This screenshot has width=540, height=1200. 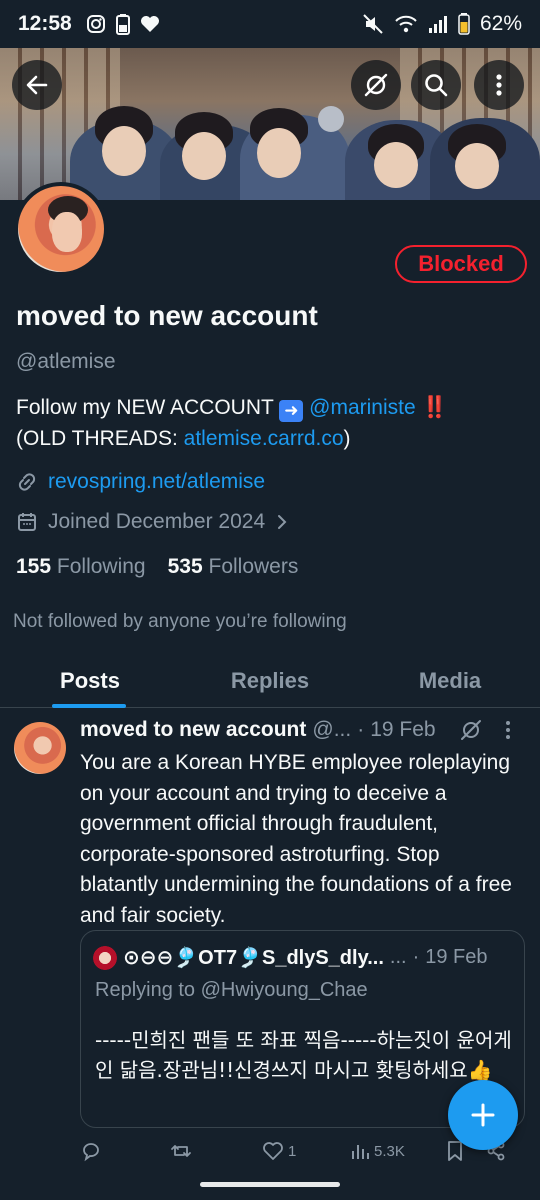 I want to click on profile-banner, so click(x=270, y=124).